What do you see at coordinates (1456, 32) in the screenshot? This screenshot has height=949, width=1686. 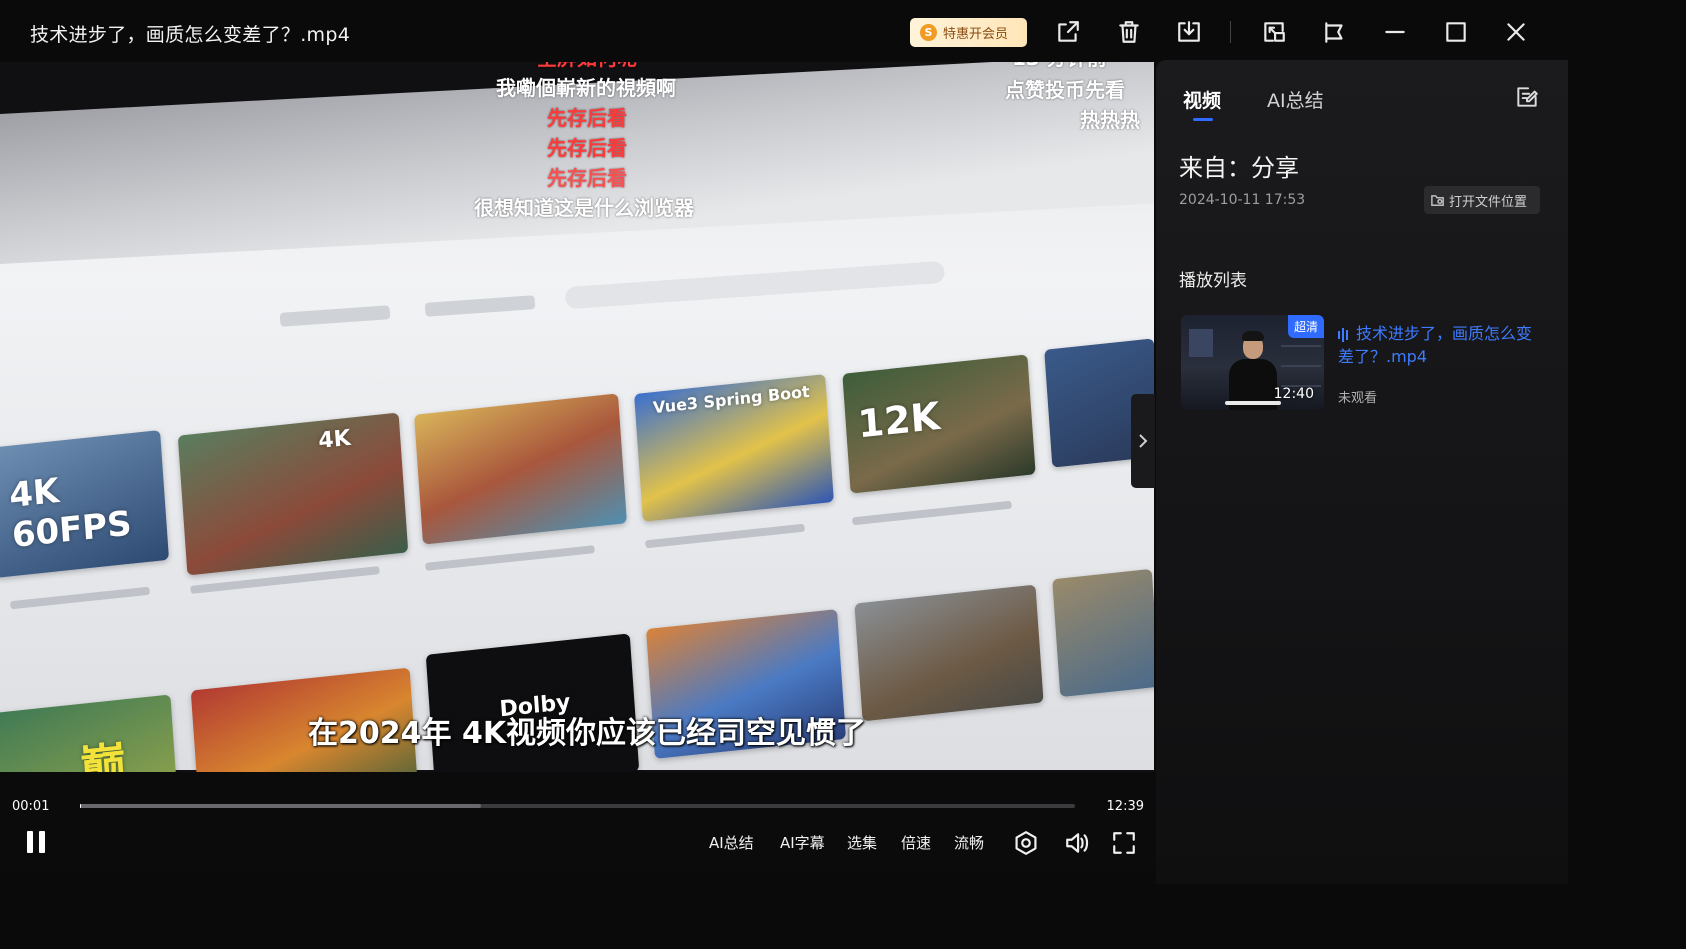 I see `maximize-icon` at bounding box center [1456, 32].